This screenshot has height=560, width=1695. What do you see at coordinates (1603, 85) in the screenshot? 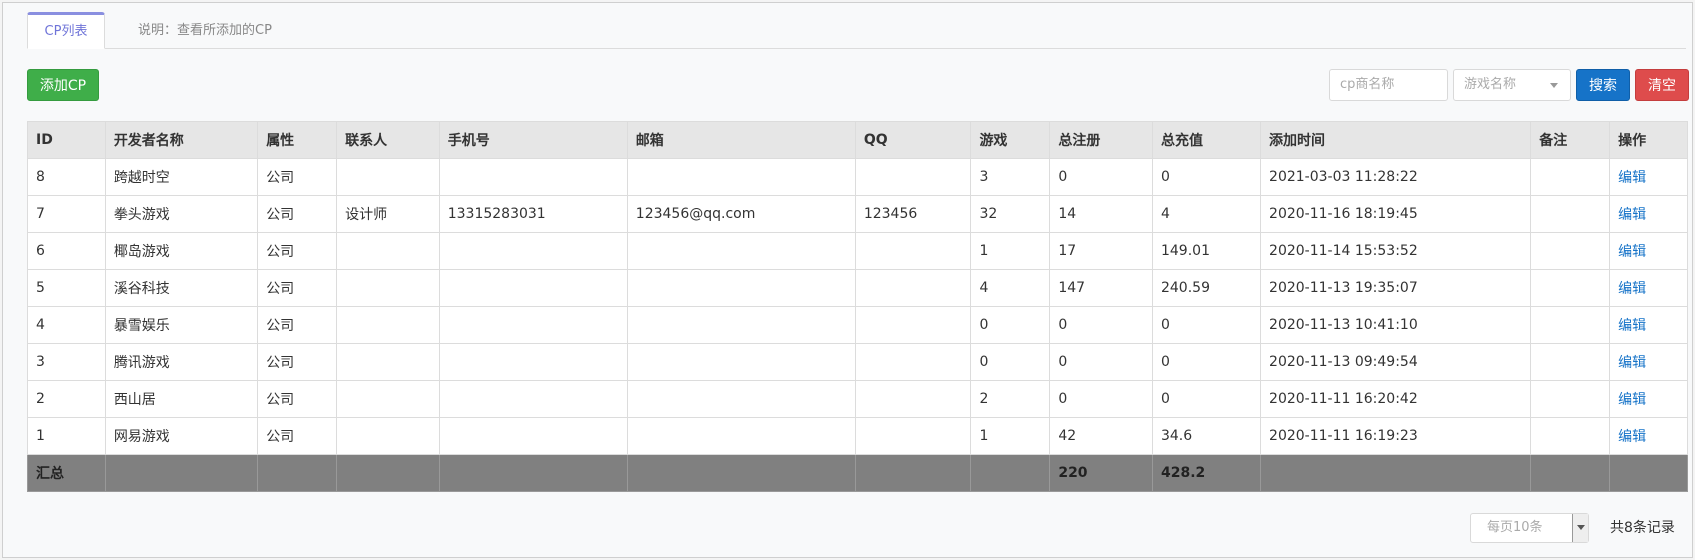
I see `search-button: 搜索` at bounding box center [1603, 85].